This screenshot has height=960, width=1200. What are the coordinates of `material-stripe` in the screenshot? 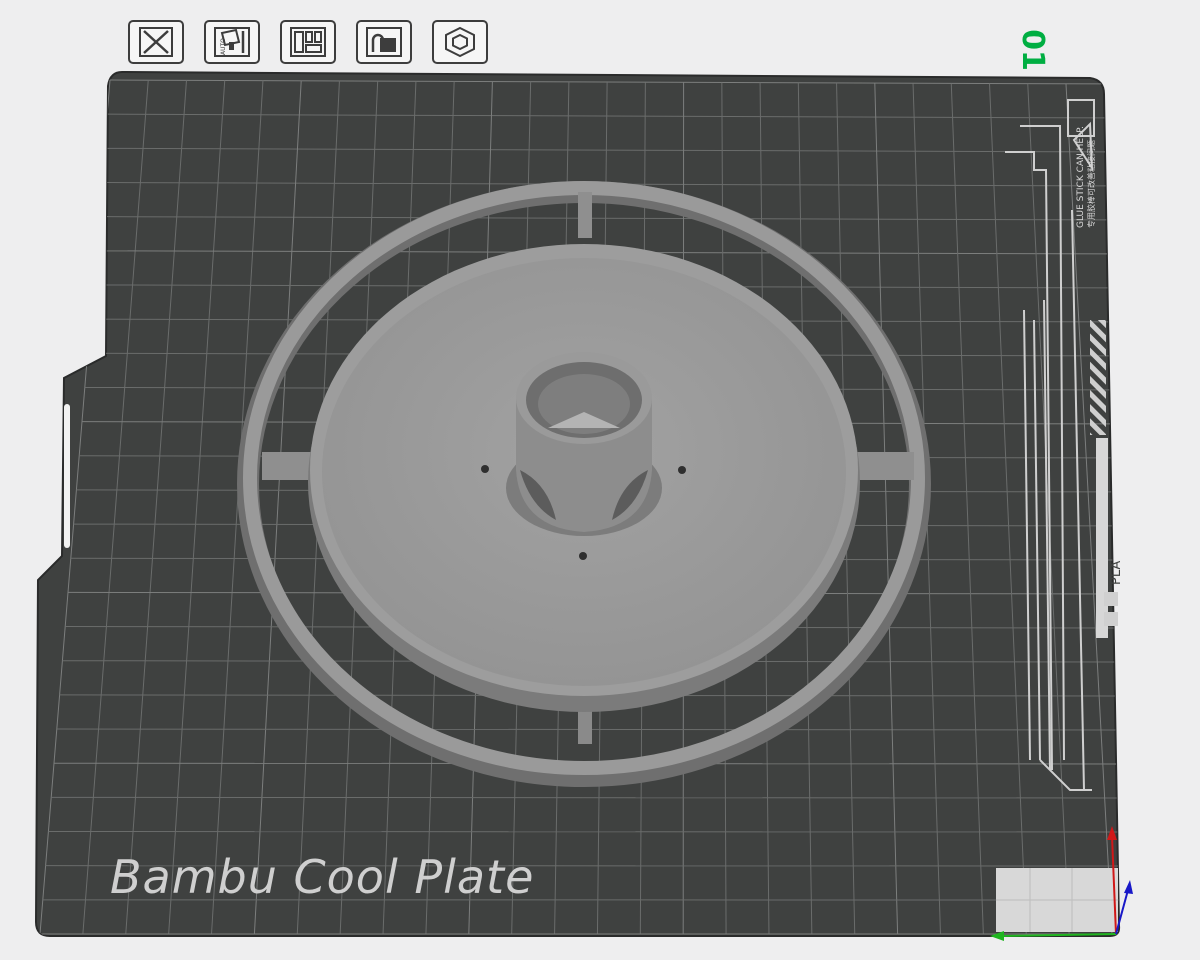 It's located at (1102, 538).